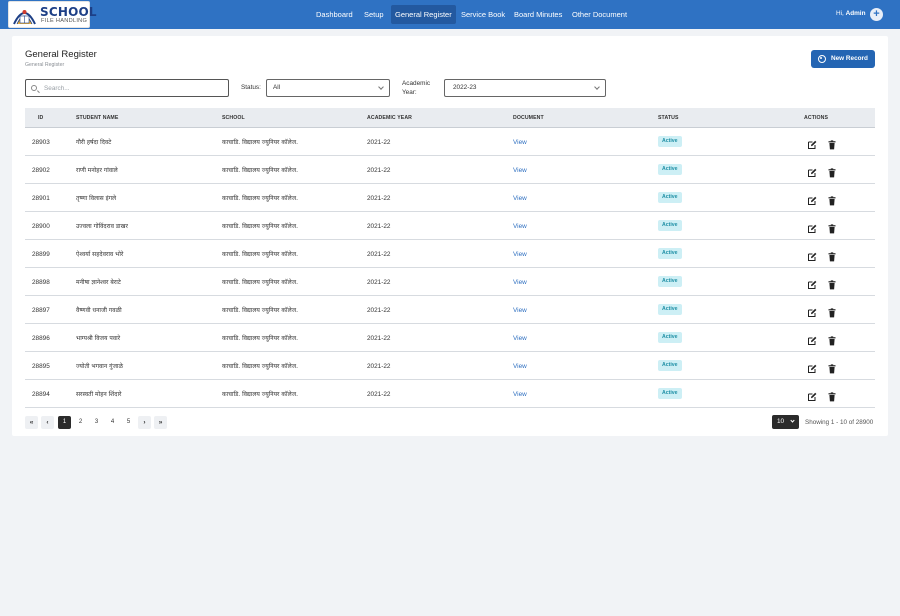 Image resolution: width=900 pixels, height=616 pixels. I want to click on cell-student-name: ज्योती भगवान गुंजाळे, so click(100, 366).